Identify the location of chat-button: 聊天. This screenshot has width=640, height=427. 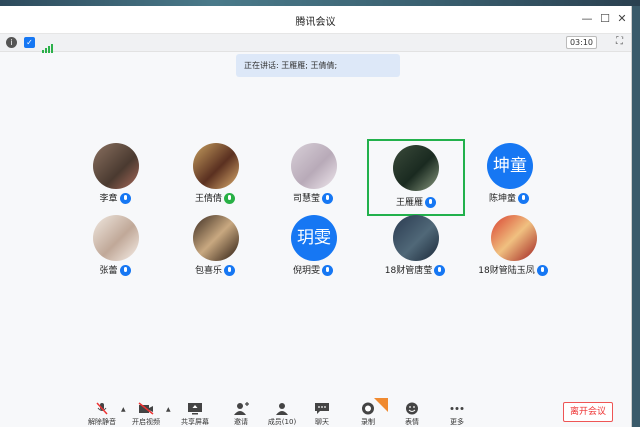
(322, 414).